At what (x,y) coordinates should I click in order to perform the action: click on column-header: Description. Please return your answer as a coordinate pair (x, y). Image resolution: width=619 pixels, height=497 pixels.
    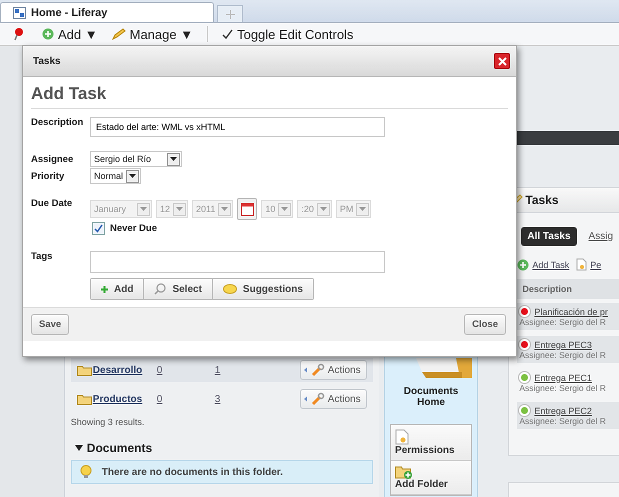
    Looking at the image, I should click on (568, 289).